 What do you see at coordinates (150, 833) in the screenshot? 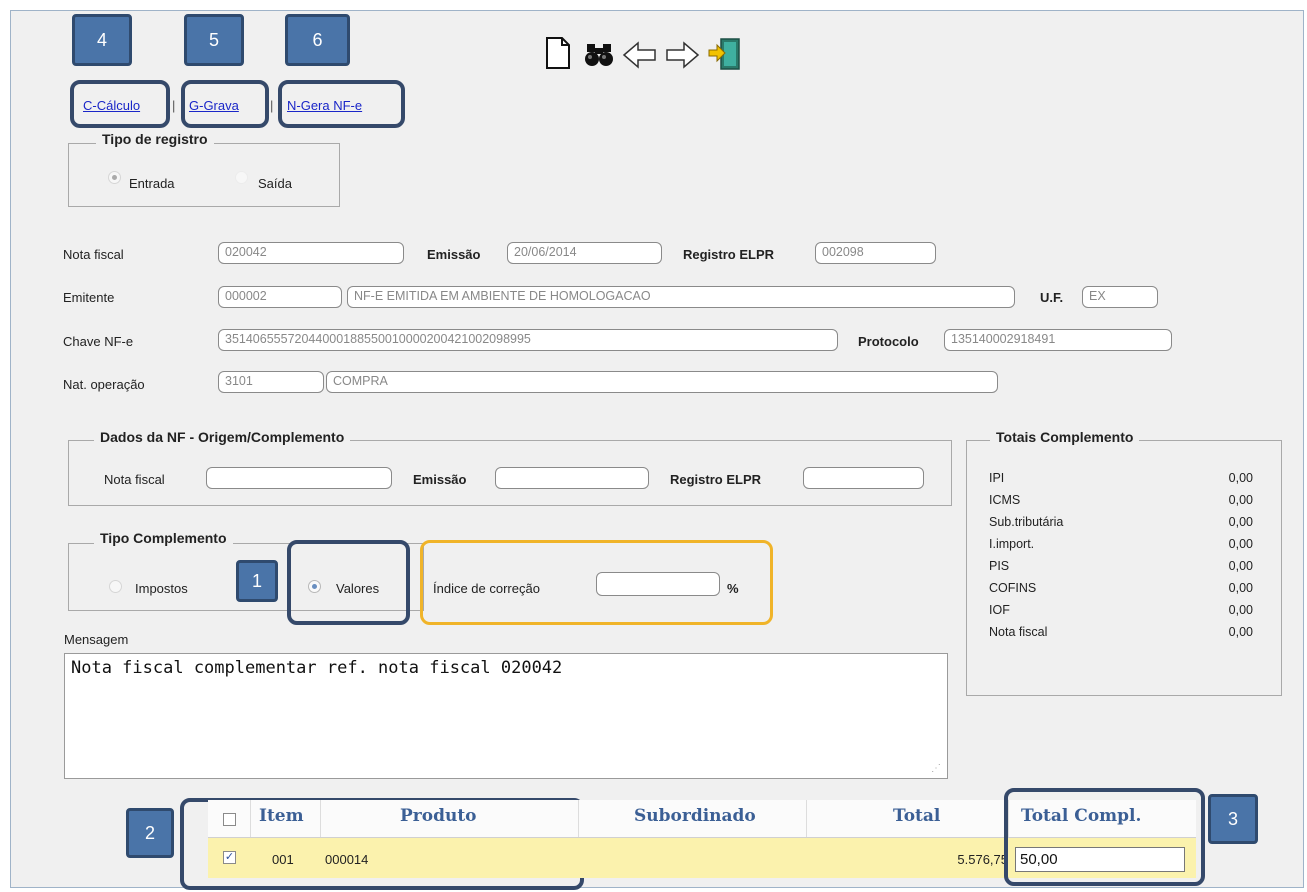
I see `callout-2: 2` at bounding box center [150, 833].